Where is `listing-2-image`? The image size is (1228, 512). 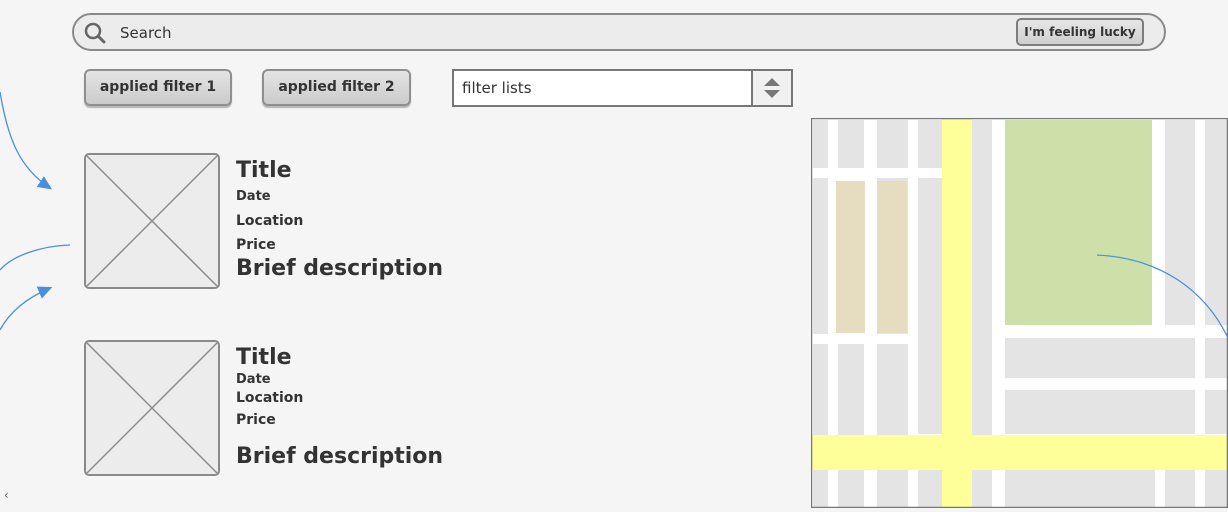
listing-2-image is located at coordinates (152, 408).